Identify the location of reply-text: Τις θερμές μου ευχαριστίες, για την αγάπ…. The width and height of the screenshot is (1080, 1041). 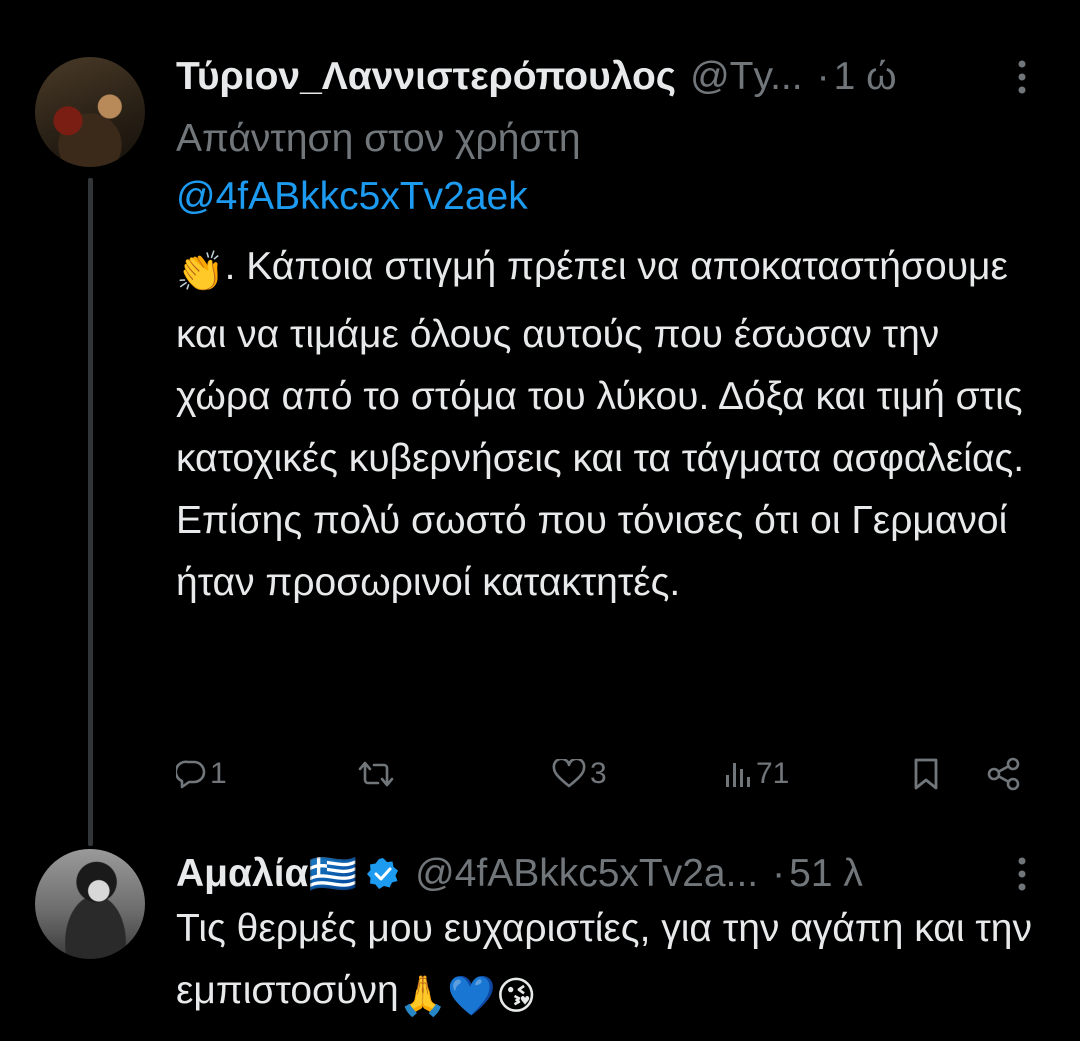
(604, 959).